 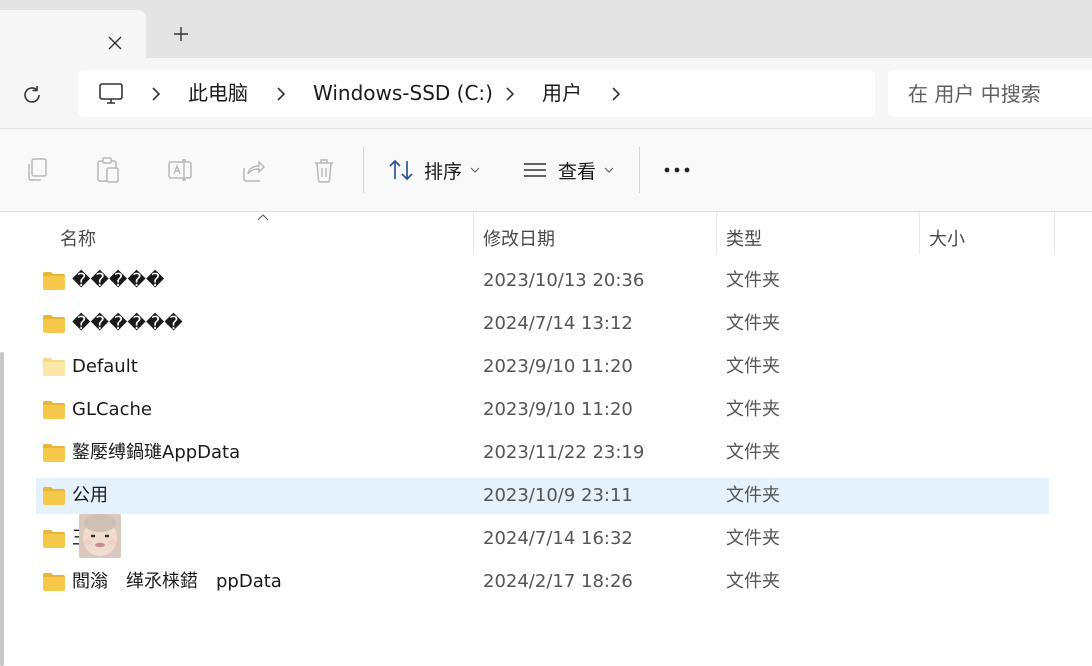 I want to click on file-date-modified: 2023/10/13 20:36, so click(x=564, y=280).